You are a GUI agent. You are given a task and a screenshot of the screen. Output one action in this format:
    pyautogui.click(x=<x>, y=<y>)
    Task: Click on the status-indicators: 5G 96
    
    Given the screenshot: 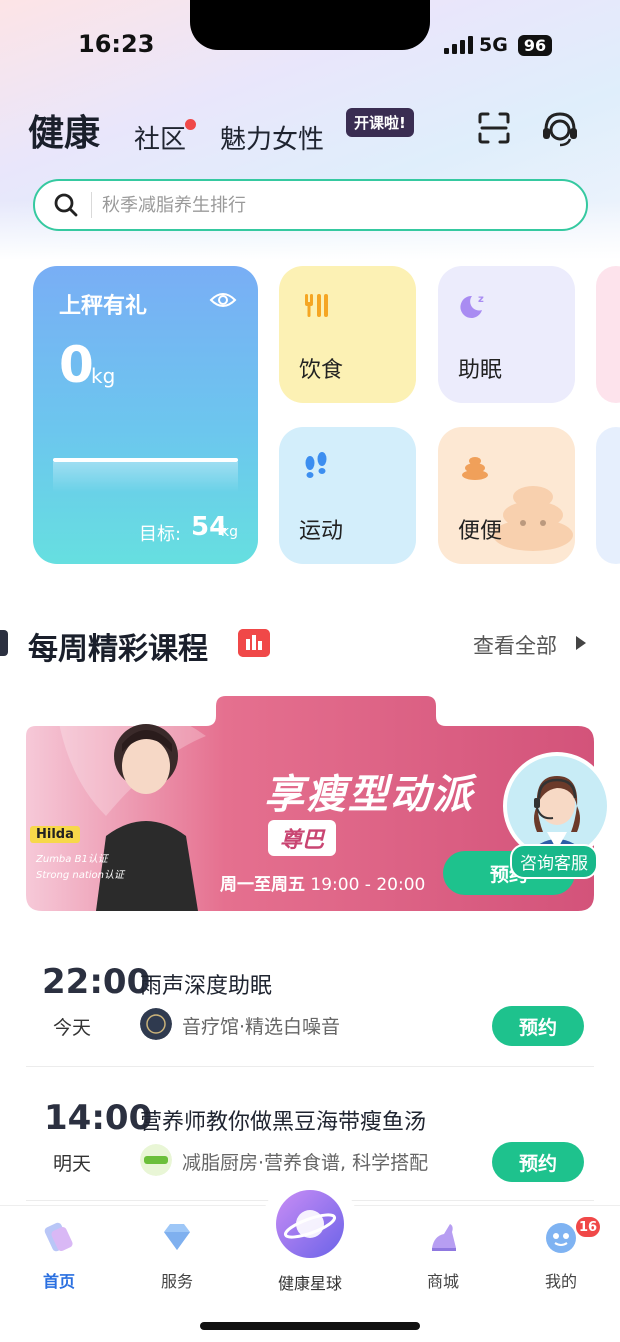 What is the action you would take?
    pyautogui.click(x=498, y=45)
    